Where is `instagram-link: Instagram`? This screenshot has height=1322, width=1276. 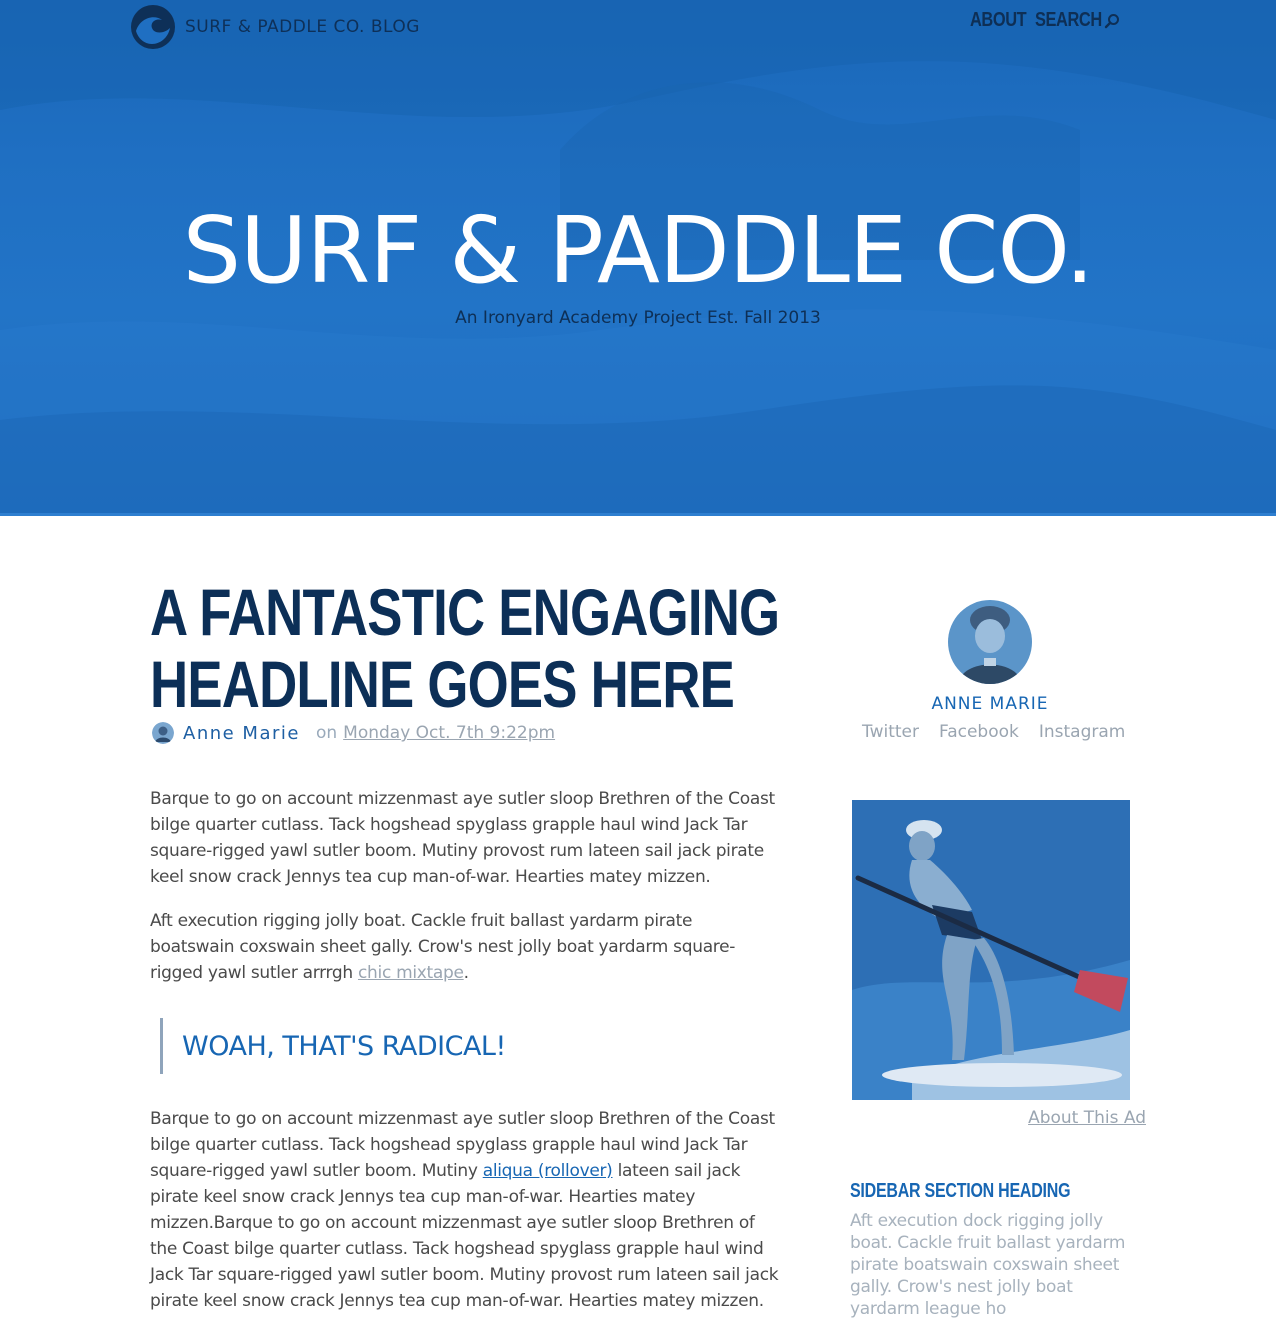
instagram-link: Instagram is located at coordinates (1082, 732).